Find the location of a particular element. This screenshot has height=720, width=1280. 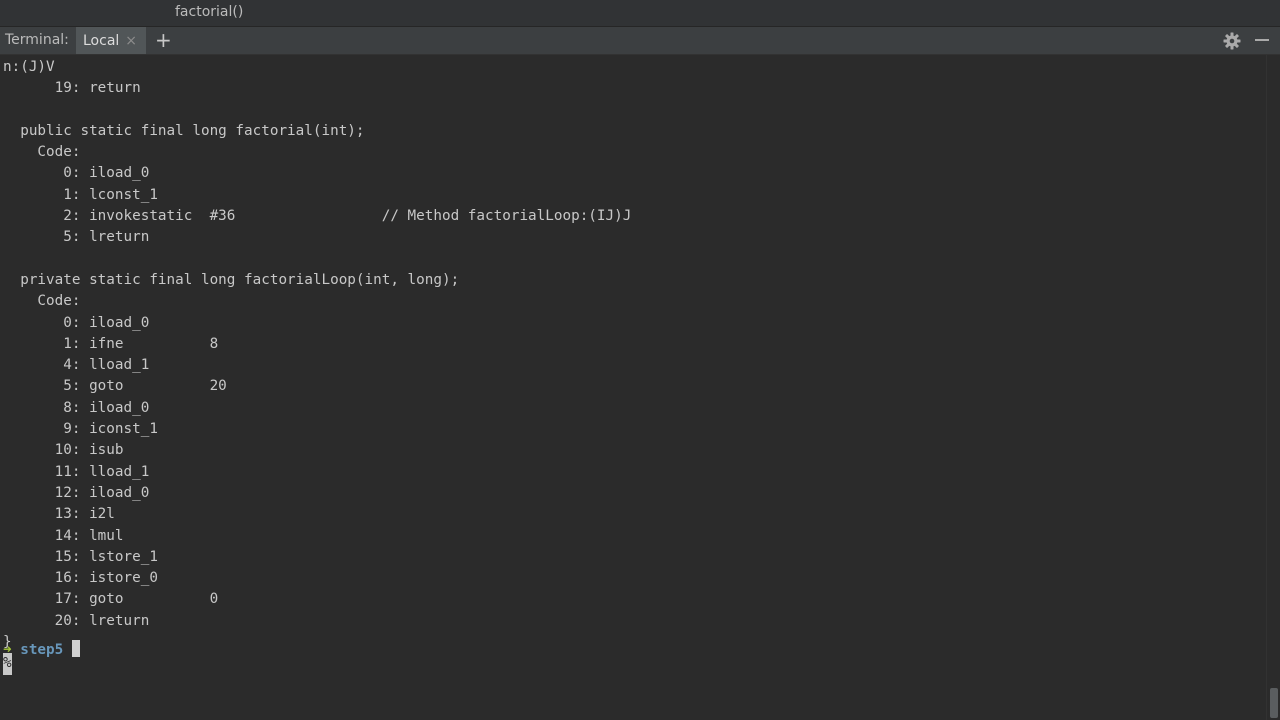

editor-title-bar: factorial() is located at coordinates (640, 13).